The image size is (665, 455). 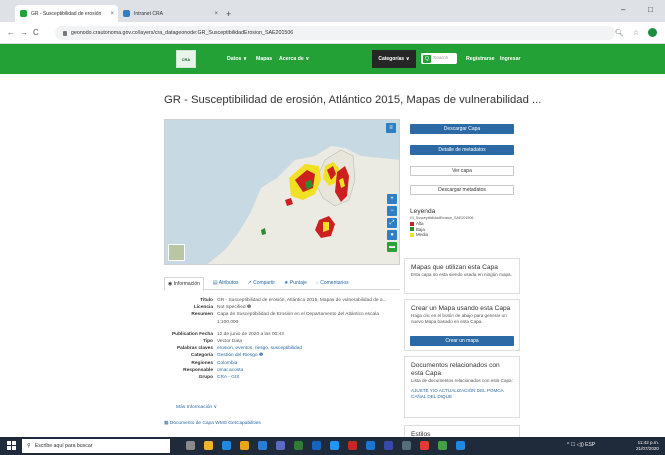 What do you see at coordinates (462, 150) in the screenshot?
I see `metadata-detail-button: Detalle de metadatos` at bounding box center [462, 150].